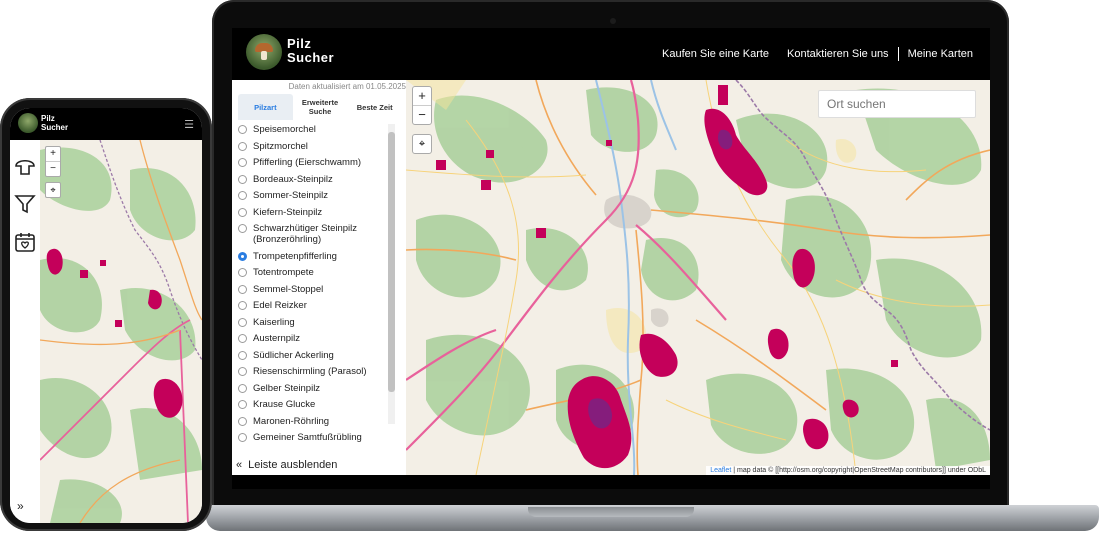 The image size is (1099, 535). What do you see at coordinates (422, 144) in the screenshot?
I see `locate-me-icon: ⌖` at bounding box center [422, 144].